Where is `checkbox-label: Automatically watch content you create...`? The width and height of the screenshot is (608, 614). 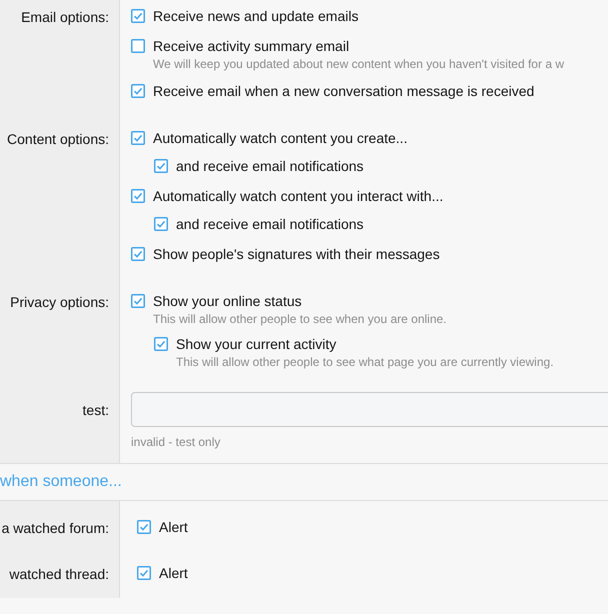
checkbox-label: Automatically watch content you create... is located at coordinates (280, 138).